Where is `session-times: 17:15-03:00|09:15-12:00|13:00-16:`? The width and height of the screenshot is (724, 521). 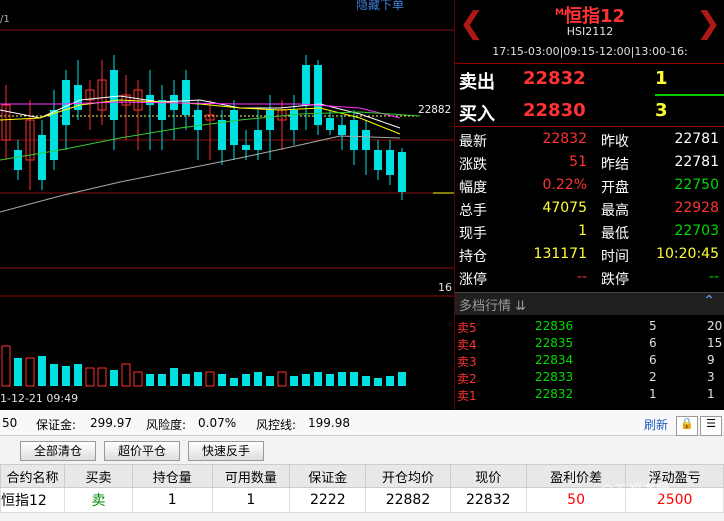
session-times: 17:15-03:00|09:15-12:00|13:00-16: is located at coordinates (590, 51).